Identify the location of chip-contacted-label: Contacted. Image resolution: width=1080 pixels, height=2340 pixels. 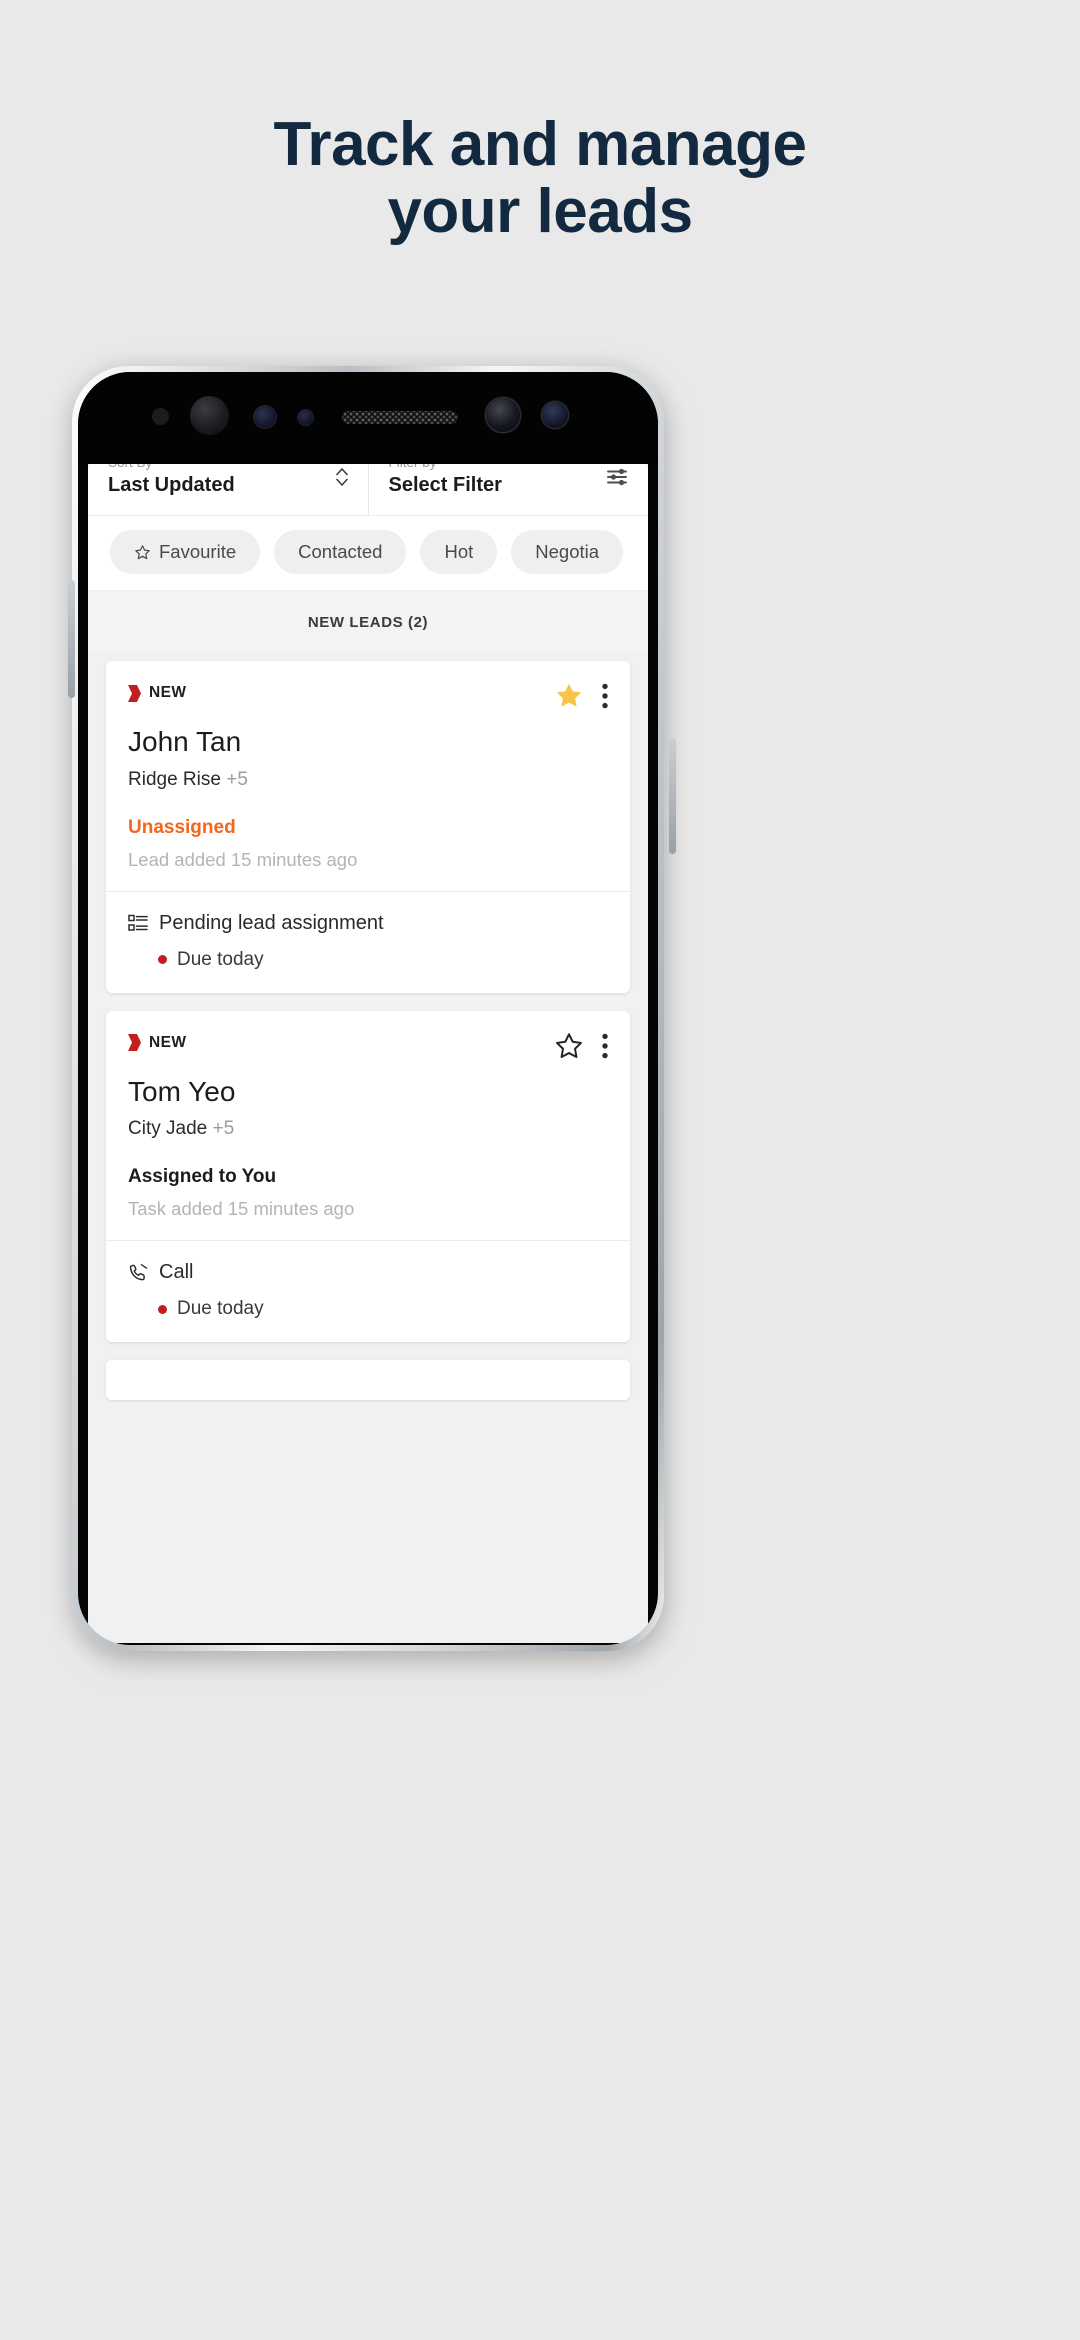
(340, 551).